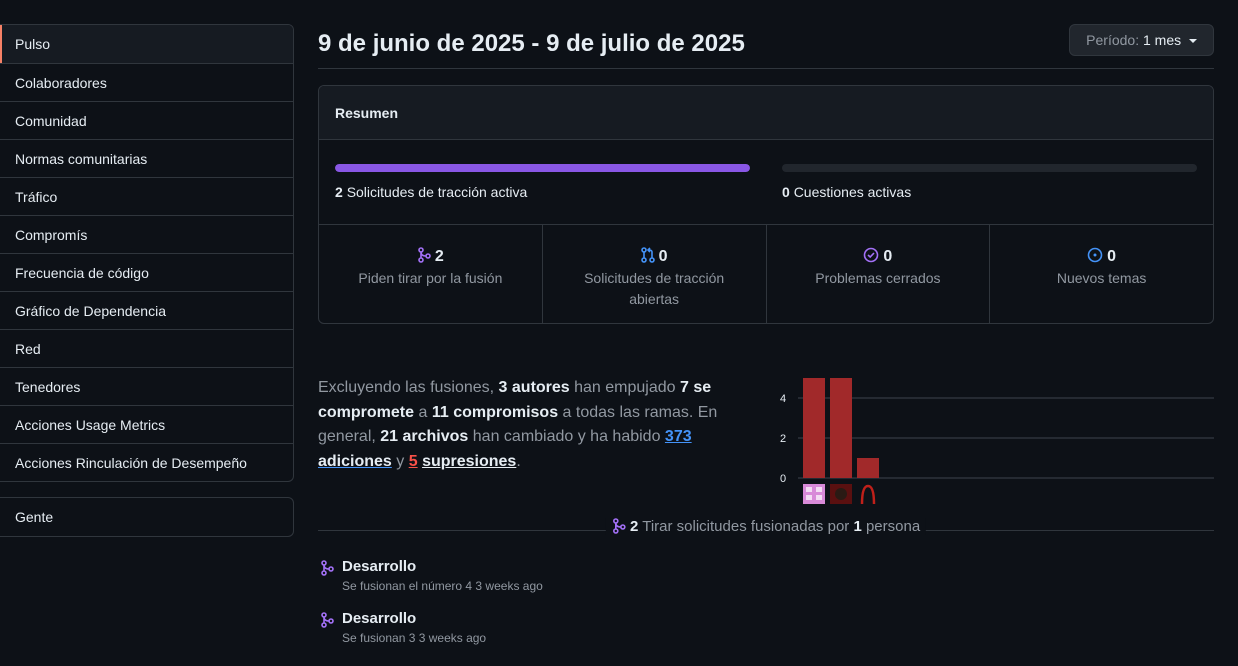 The height and width of the screenshot is (666, 1238). What do you see at coordinates (423, 412) in the screenshot?
I see `overview-text-3: a` at bounding box center [423, 412].